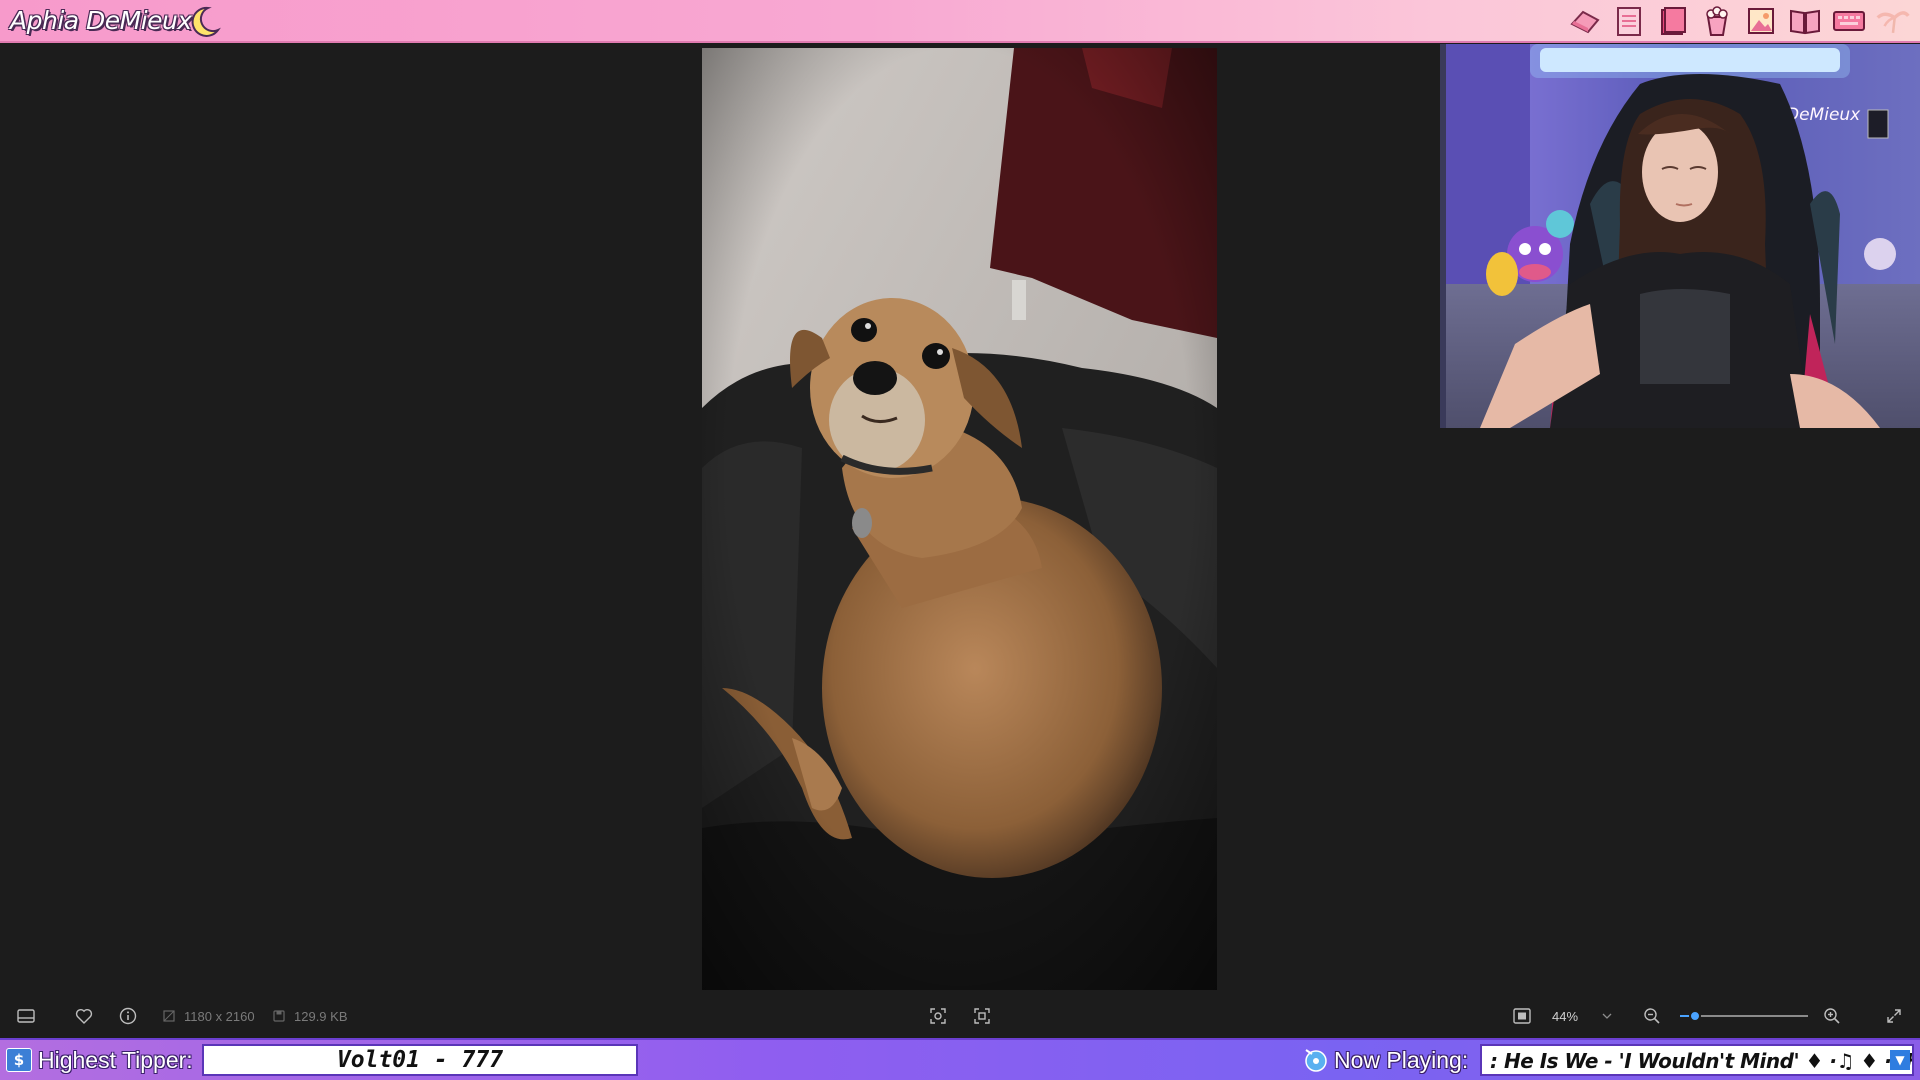  Describe the element at coordinates (1582, 1016) in the screenshot. I see `zoom-dropdown: 44%` at that location.